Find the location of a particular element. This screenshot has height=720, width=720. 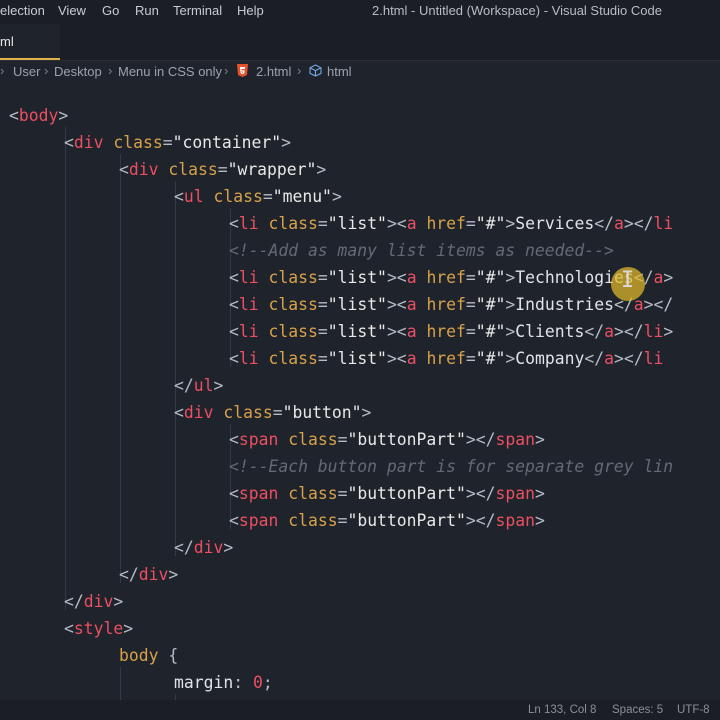

code-line: margin: 0; is located at coordinates (223, 682).